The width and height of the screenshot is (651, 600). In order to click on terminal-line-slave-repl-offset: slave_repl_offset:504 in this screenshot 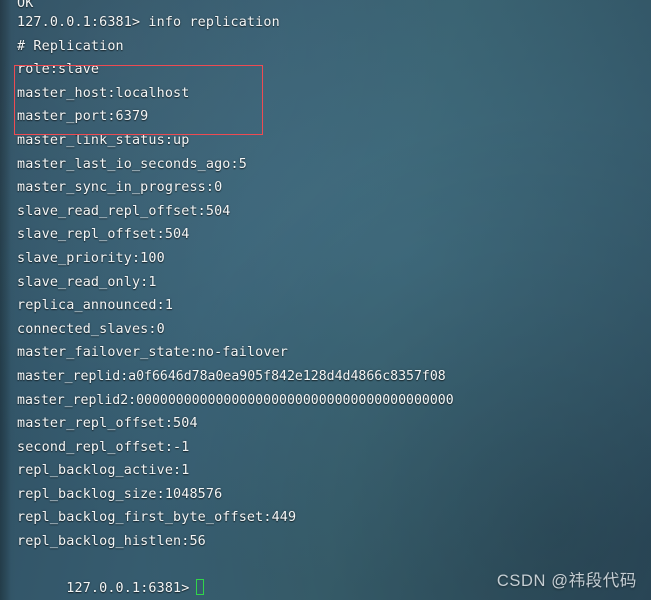, I will do `click(103, 235)`.